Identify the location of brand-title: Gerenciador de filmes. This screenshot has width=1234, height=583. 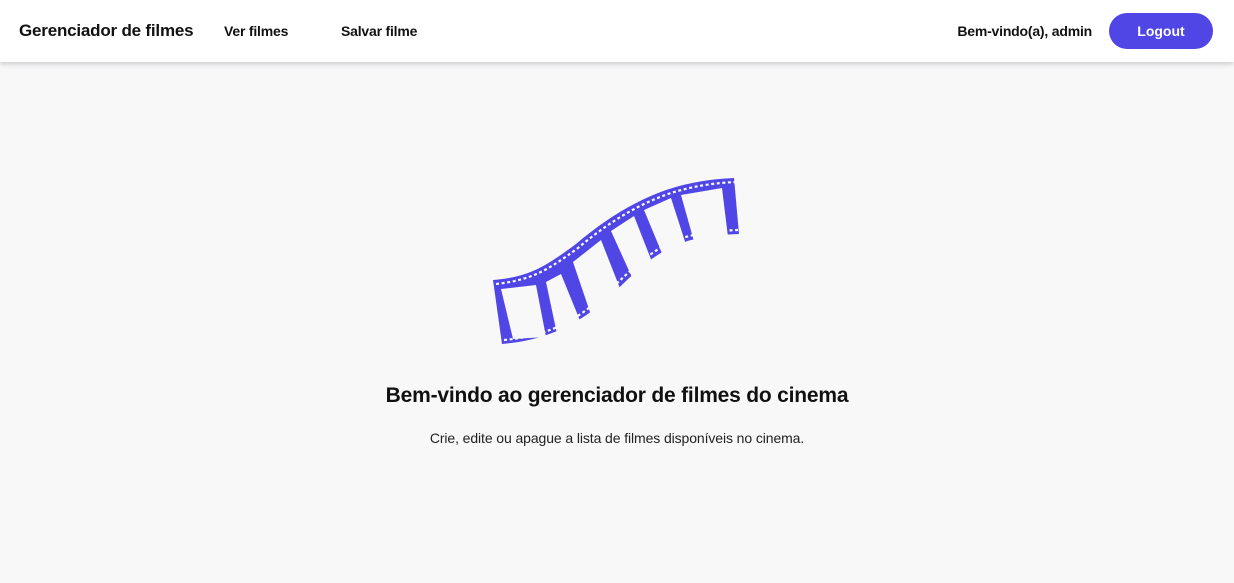
(106, 31).